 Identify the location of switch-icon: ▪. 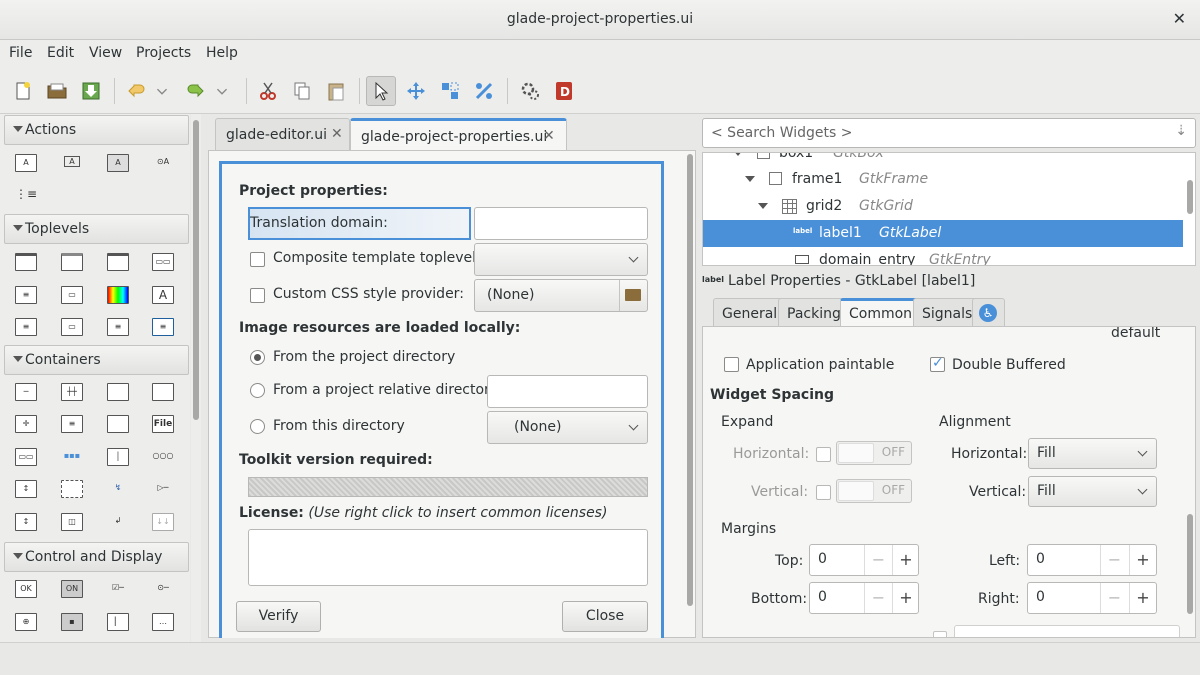
(72, 622).